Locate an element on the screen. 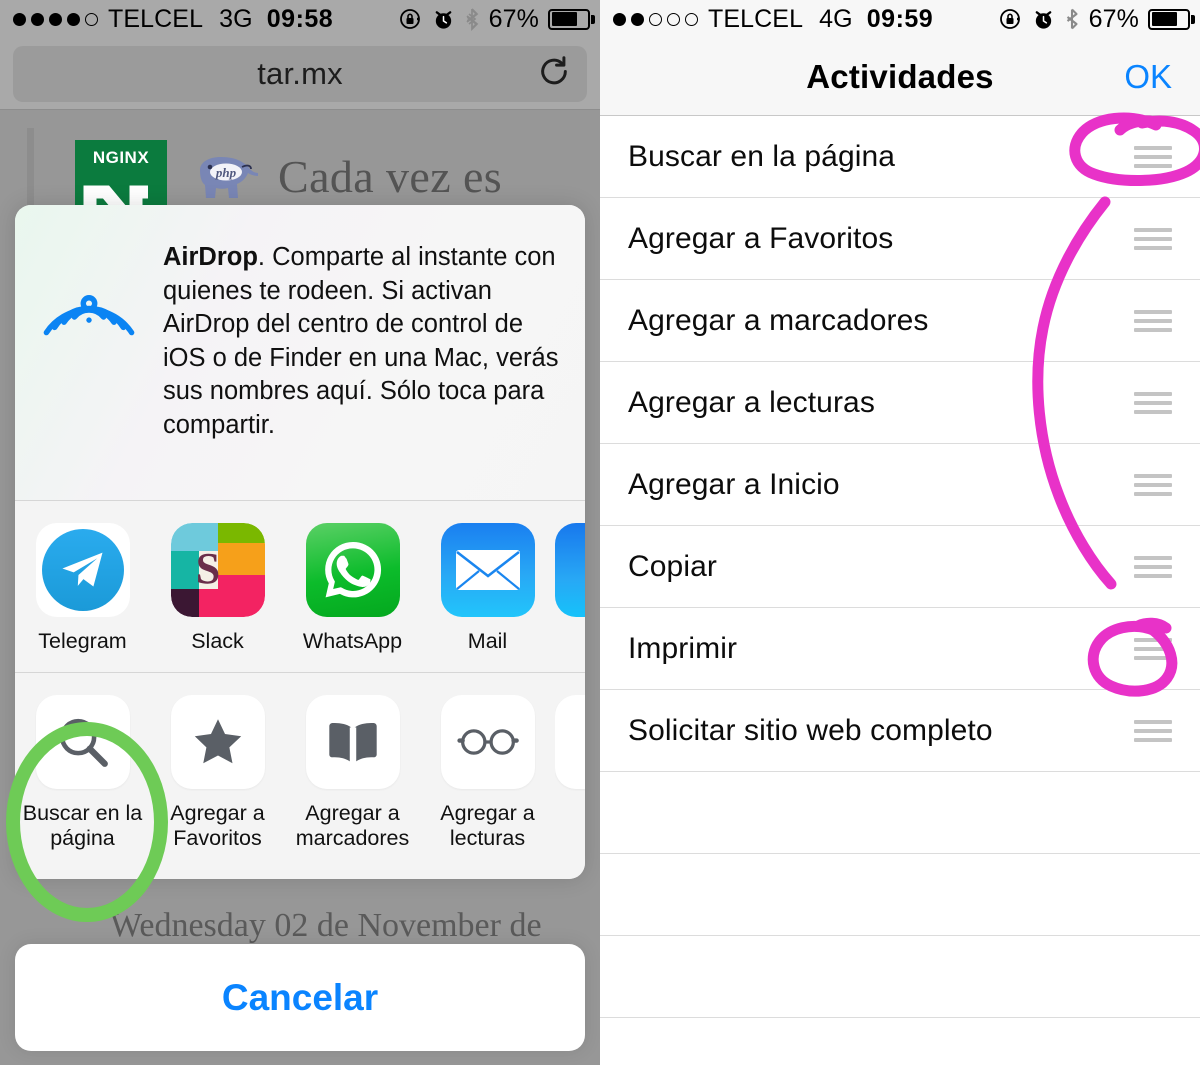 Image resolution: width=1200 pixels, height=1065 pixels. share-action-partial is located at coordinates (570, 773).